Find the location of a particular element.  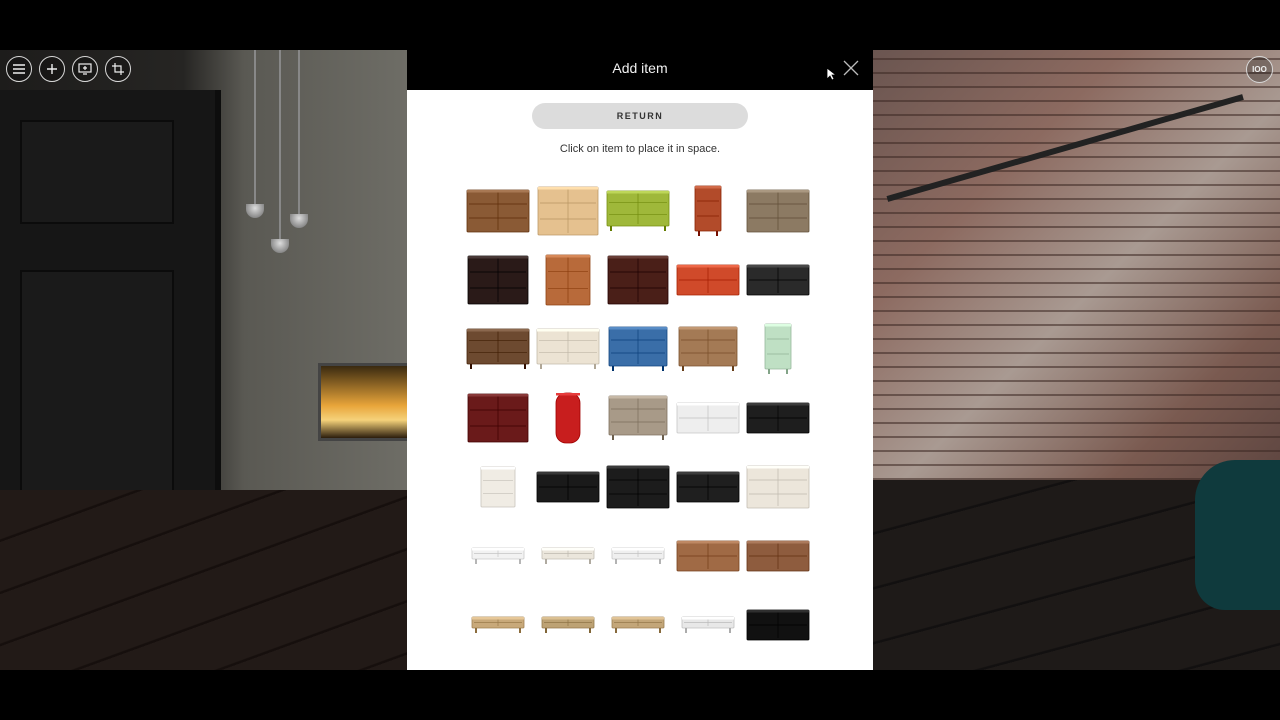

catalog-item-chest-mint-tall is located at coordinates (778, 348).